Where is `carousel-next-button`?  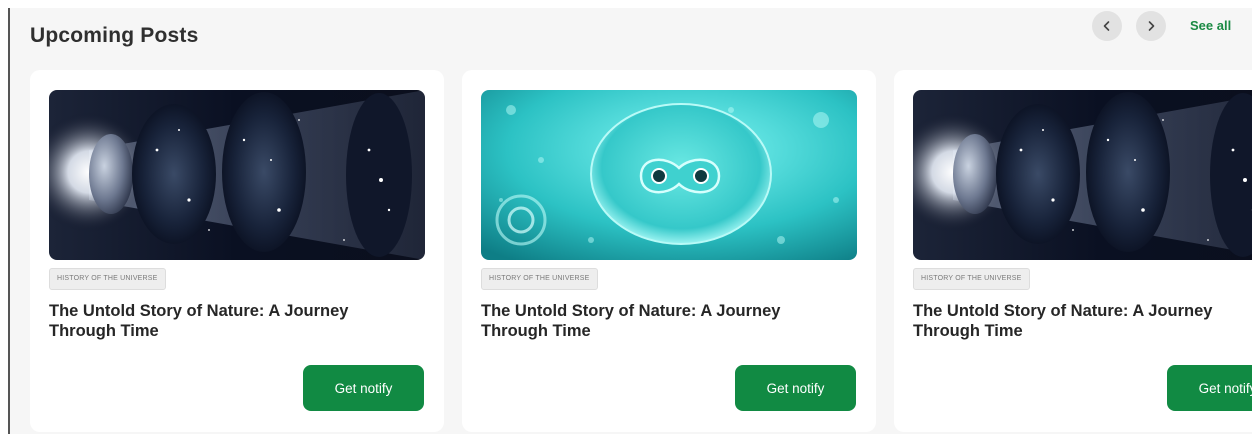
carousel-next-button is located at coordinates (1151, 26).